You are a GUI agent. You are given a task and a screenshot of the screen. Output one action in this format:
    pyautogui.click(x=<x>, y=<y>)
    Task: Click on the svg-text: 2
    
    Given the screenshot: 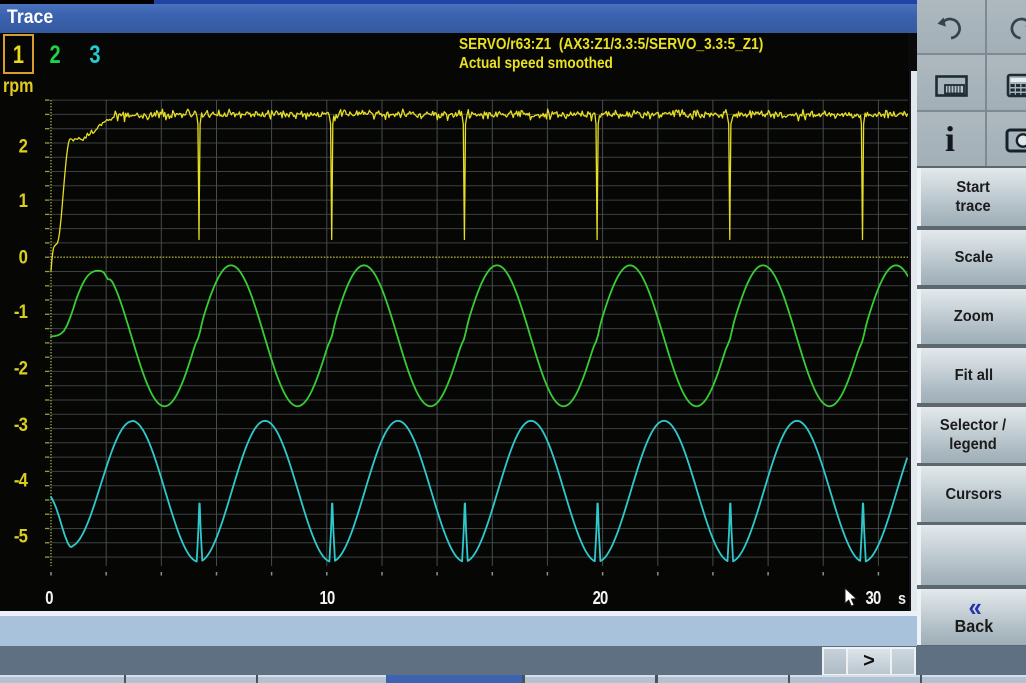 What is the action you would take?
    pyautogui.click(x=23, y=146)
    